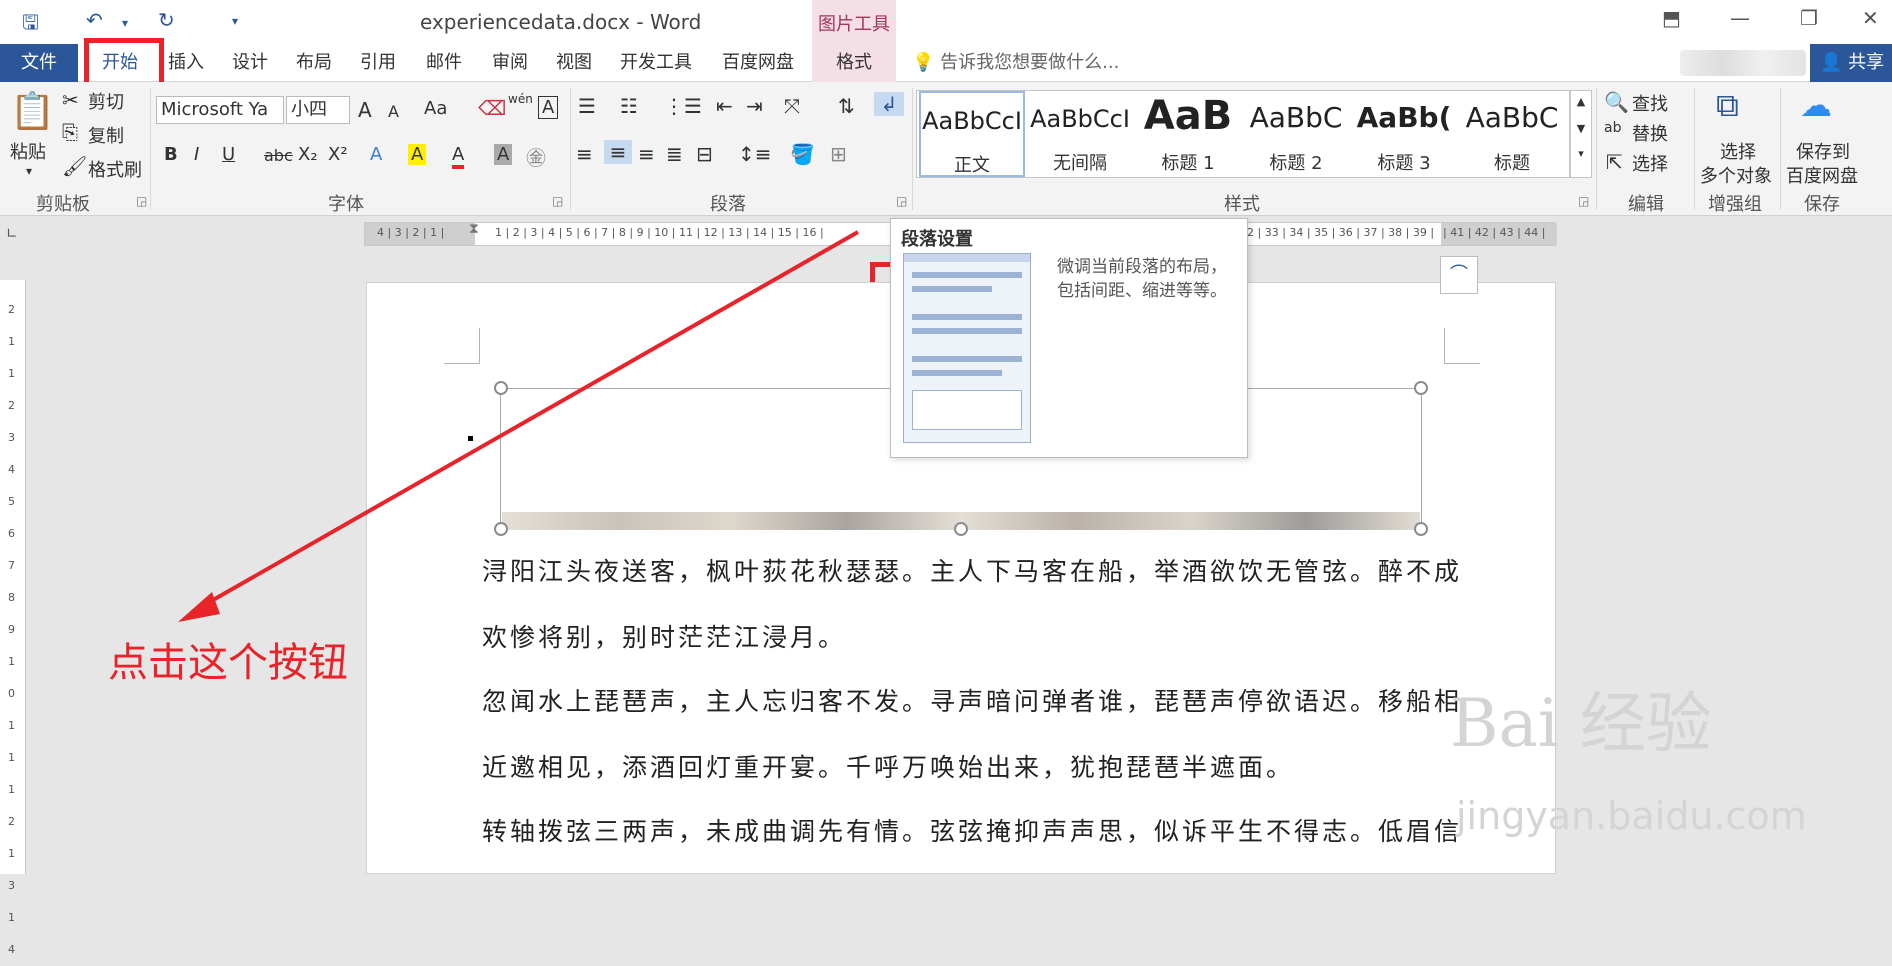 The width and height of the screenshot is (1892, 966). I want to click on enclose-characters-icon: ㊎, so click(536, 156).